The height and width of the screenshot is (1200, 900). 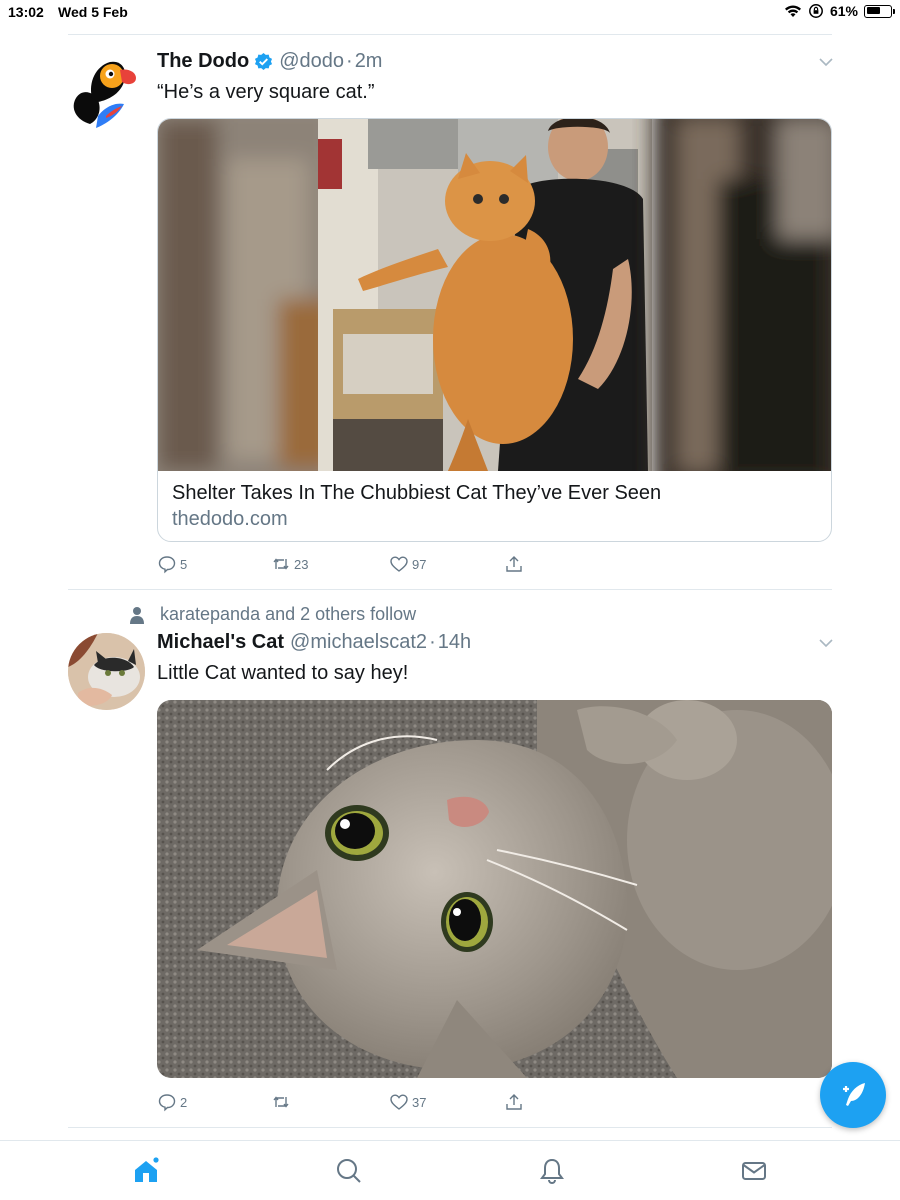 What do you see at coordinates (450, 12) in the screenshot?
I see `status-bar: 13:02 Wed 5 Feb 61%` at bounding box center [450, 12].